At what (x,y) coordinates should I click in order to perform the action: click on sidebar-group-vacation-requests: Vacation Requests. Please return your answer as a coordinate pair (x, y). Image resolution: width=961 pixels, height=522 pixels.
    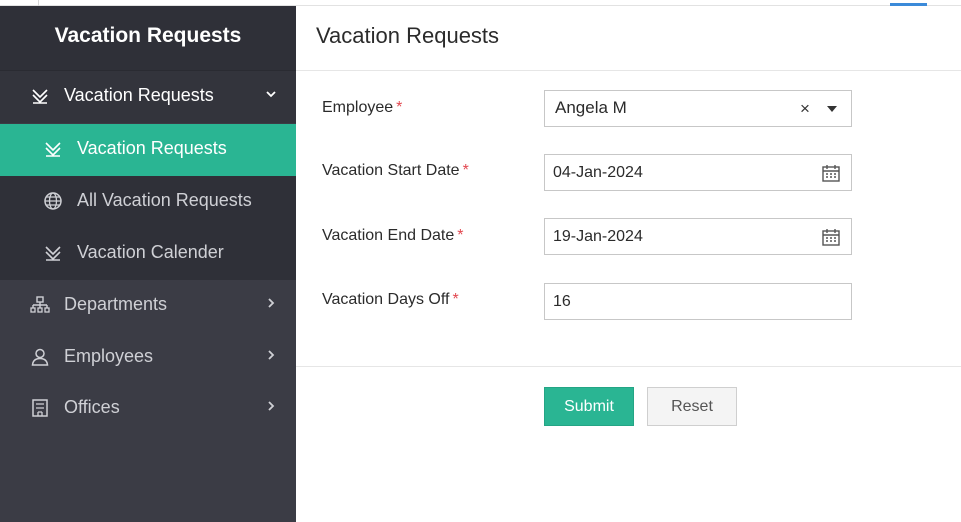
    Looking at the image, I should click on (148, 97).